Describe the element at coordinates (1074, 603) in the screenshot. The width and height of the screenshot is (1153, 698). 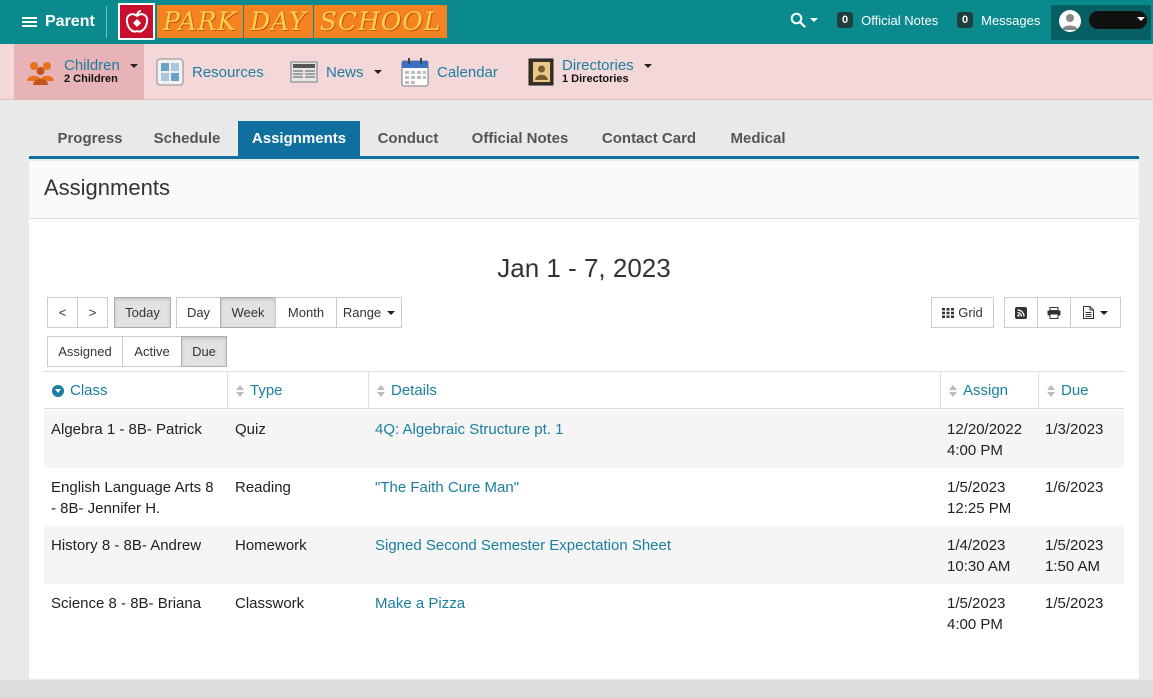
I see `due-date-cell: 1/5/2023` at that location.